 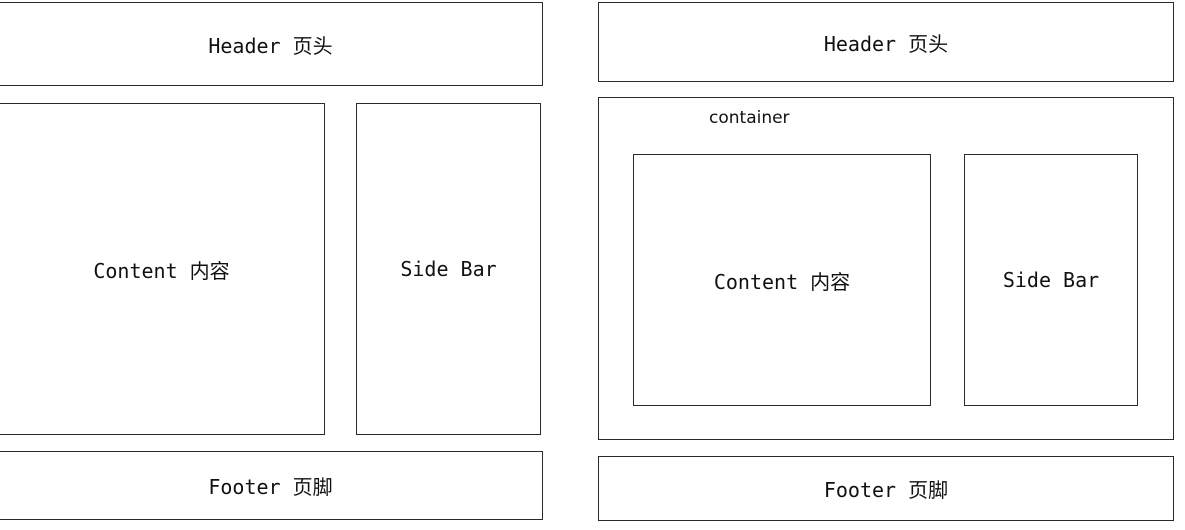 I want to click on left-header-label: Header 页头, so click(x=270, y=45).